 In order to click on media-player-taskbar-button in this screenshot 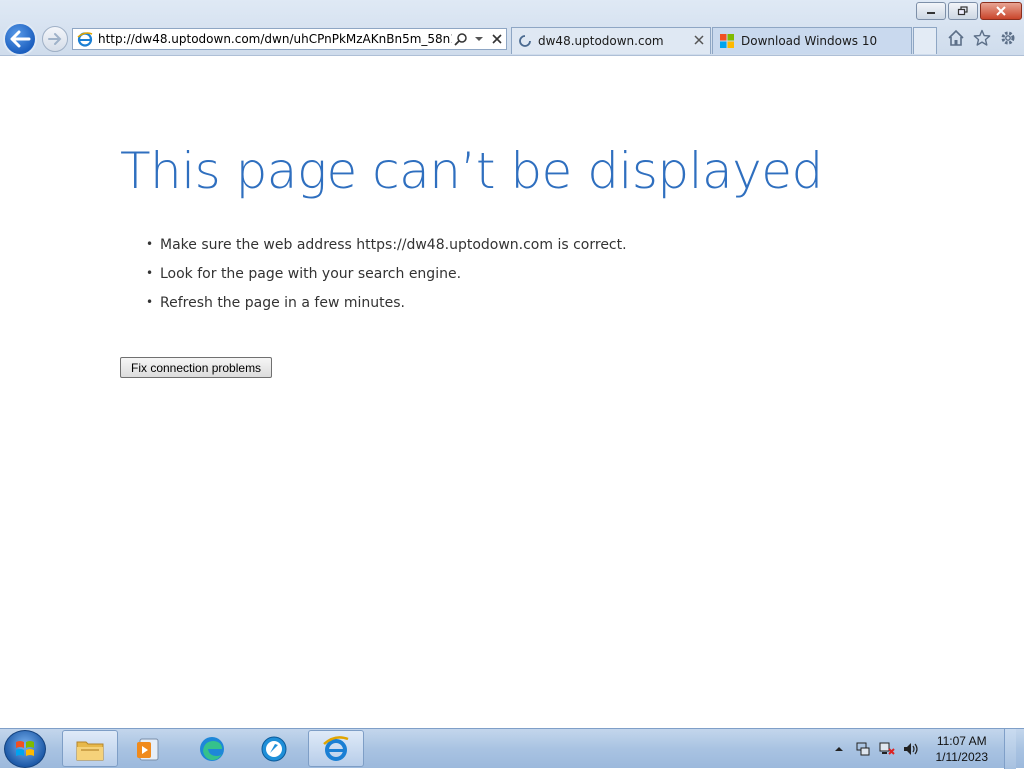, I will do `click(148, 748)`.